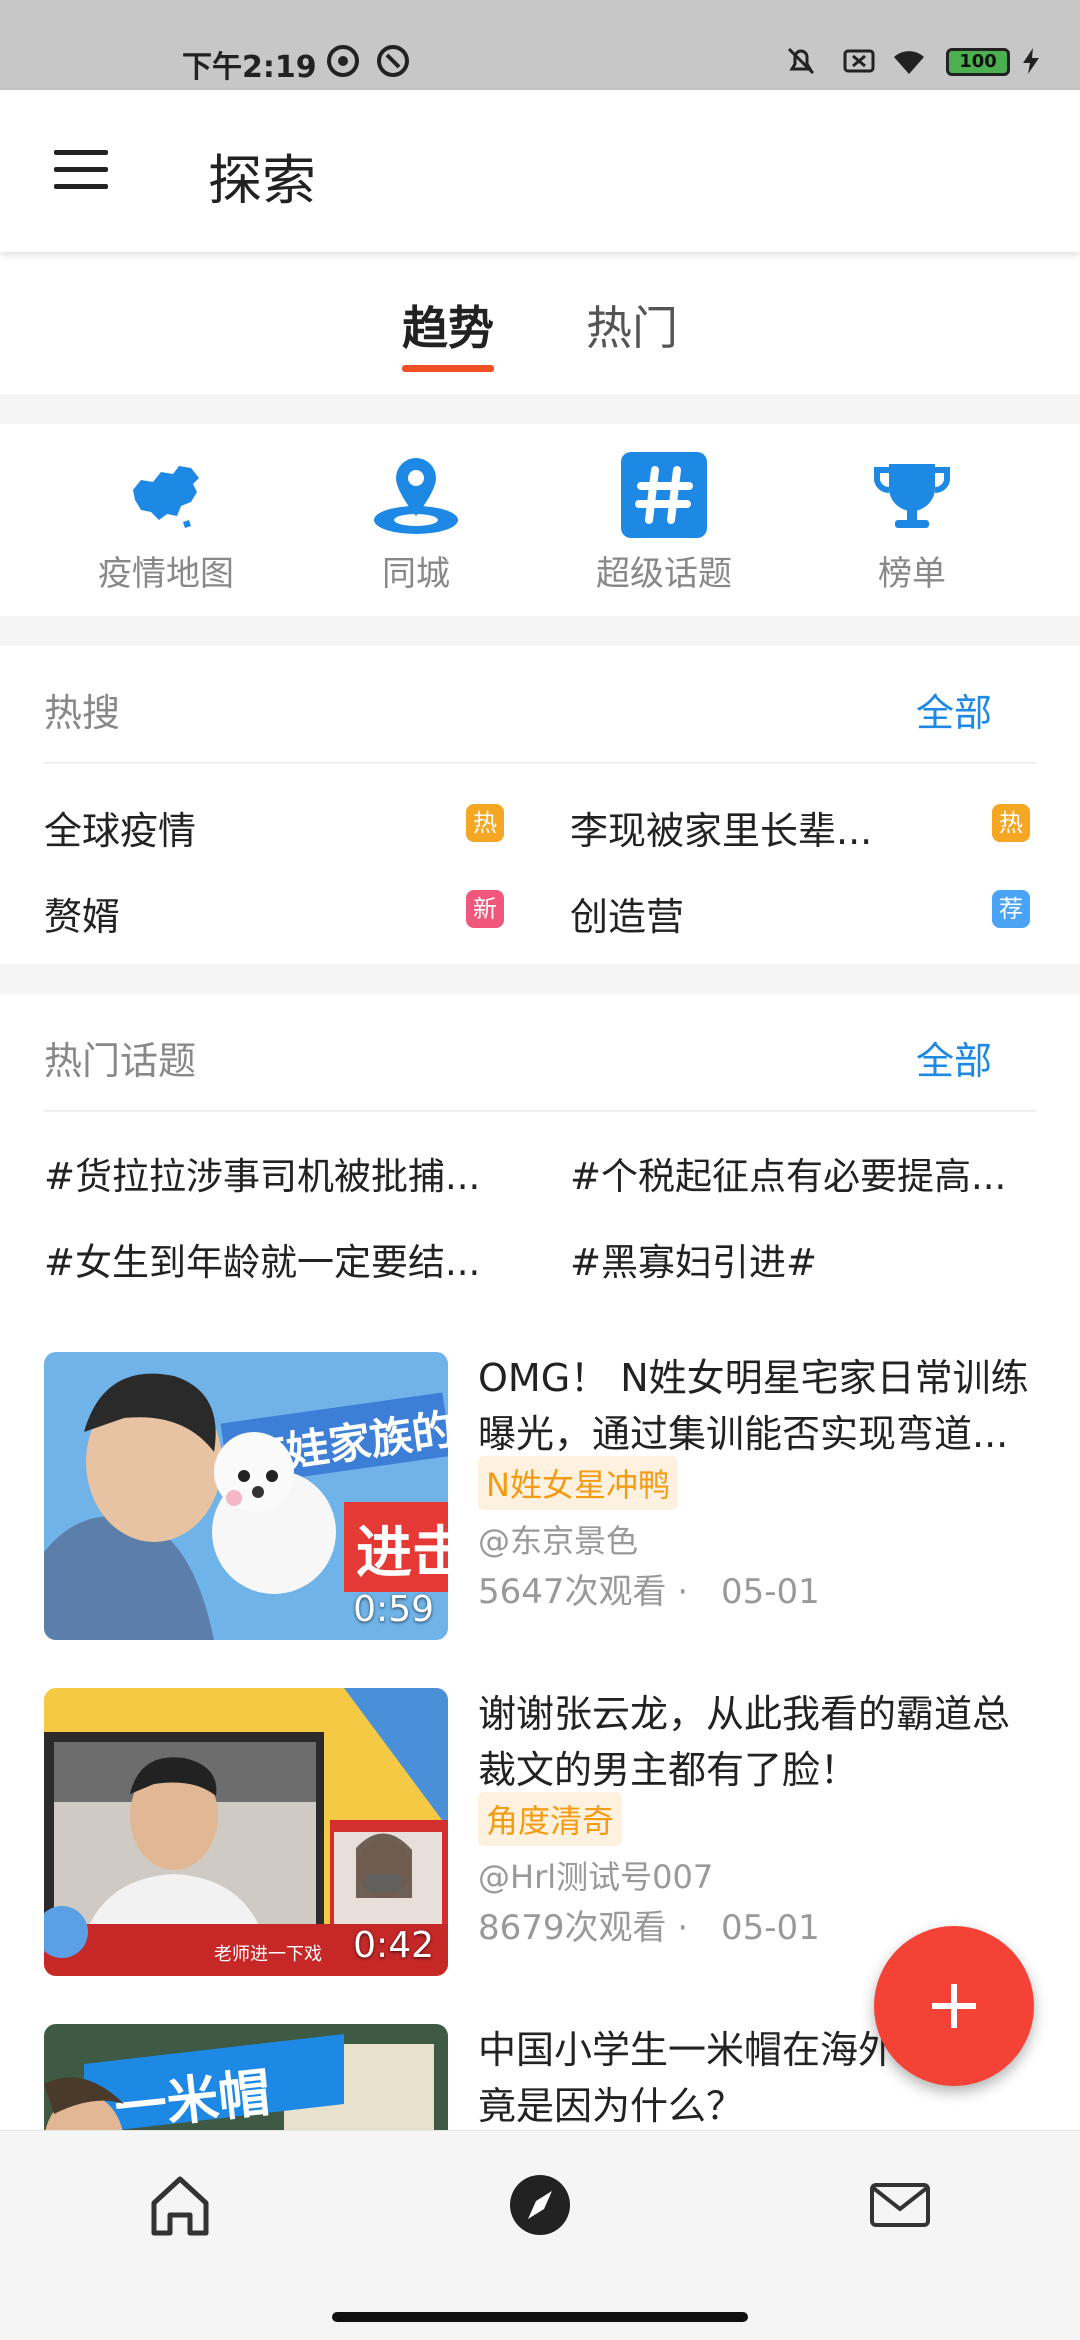 This screenshot has width=1080, height=2340. I want to click on active-tab-indicator, so click(448, 368).